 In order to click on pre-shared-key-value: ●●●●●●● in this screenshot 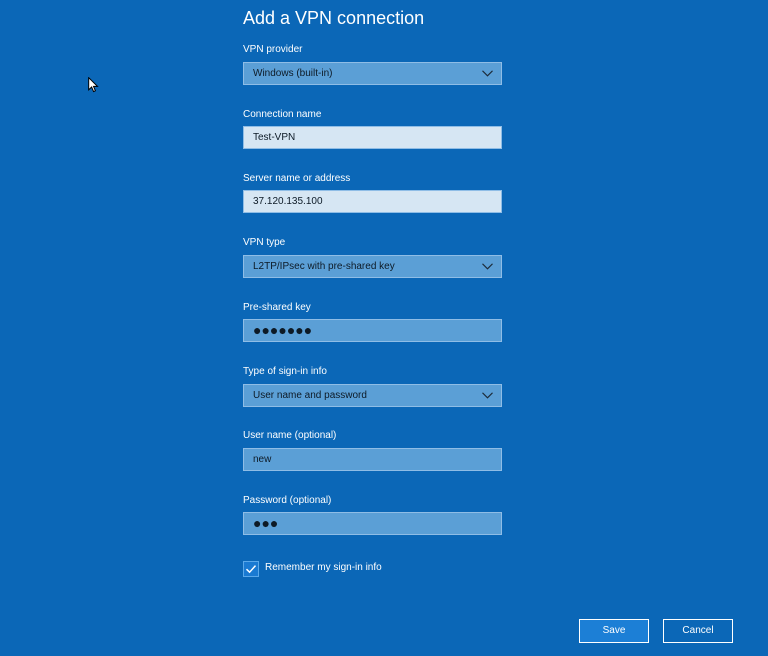, I will do `click(283, 330)`.